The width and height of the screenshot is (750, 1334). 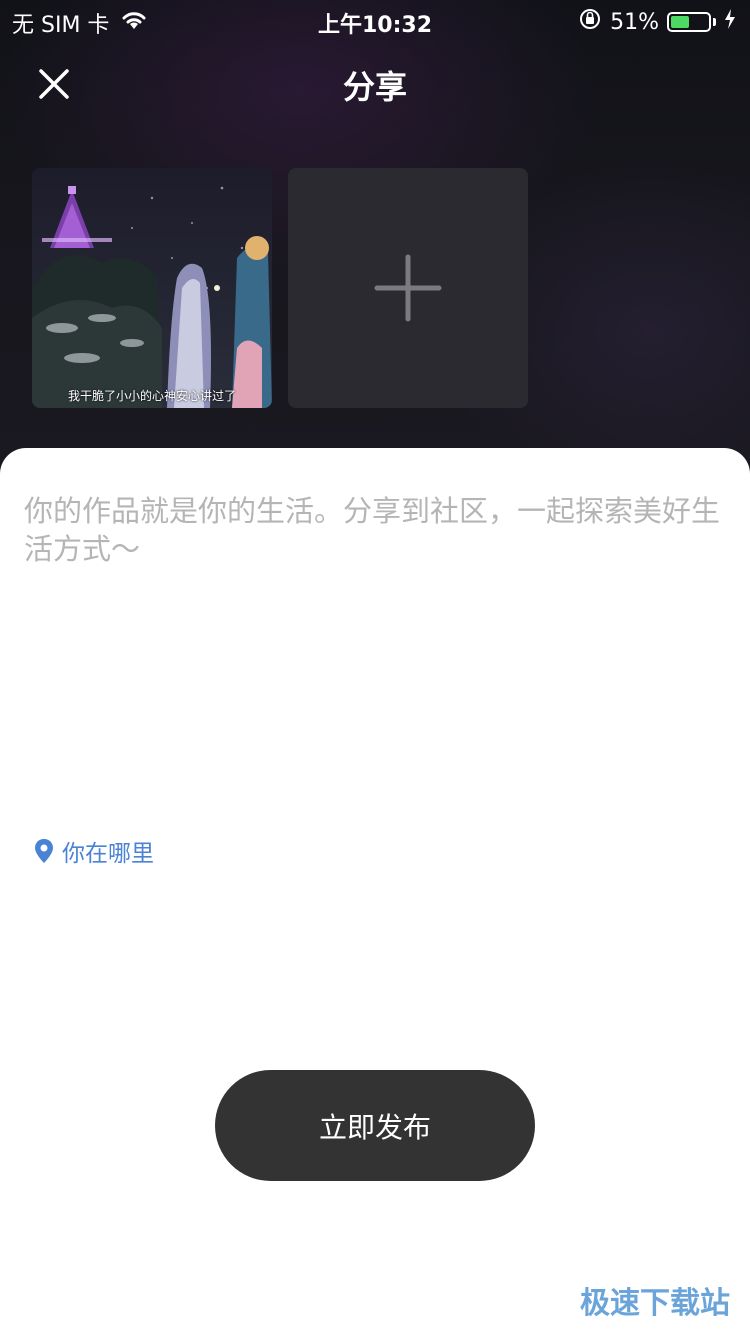 I want to click on orientation-lock-icon, so click(x=590, y=22).